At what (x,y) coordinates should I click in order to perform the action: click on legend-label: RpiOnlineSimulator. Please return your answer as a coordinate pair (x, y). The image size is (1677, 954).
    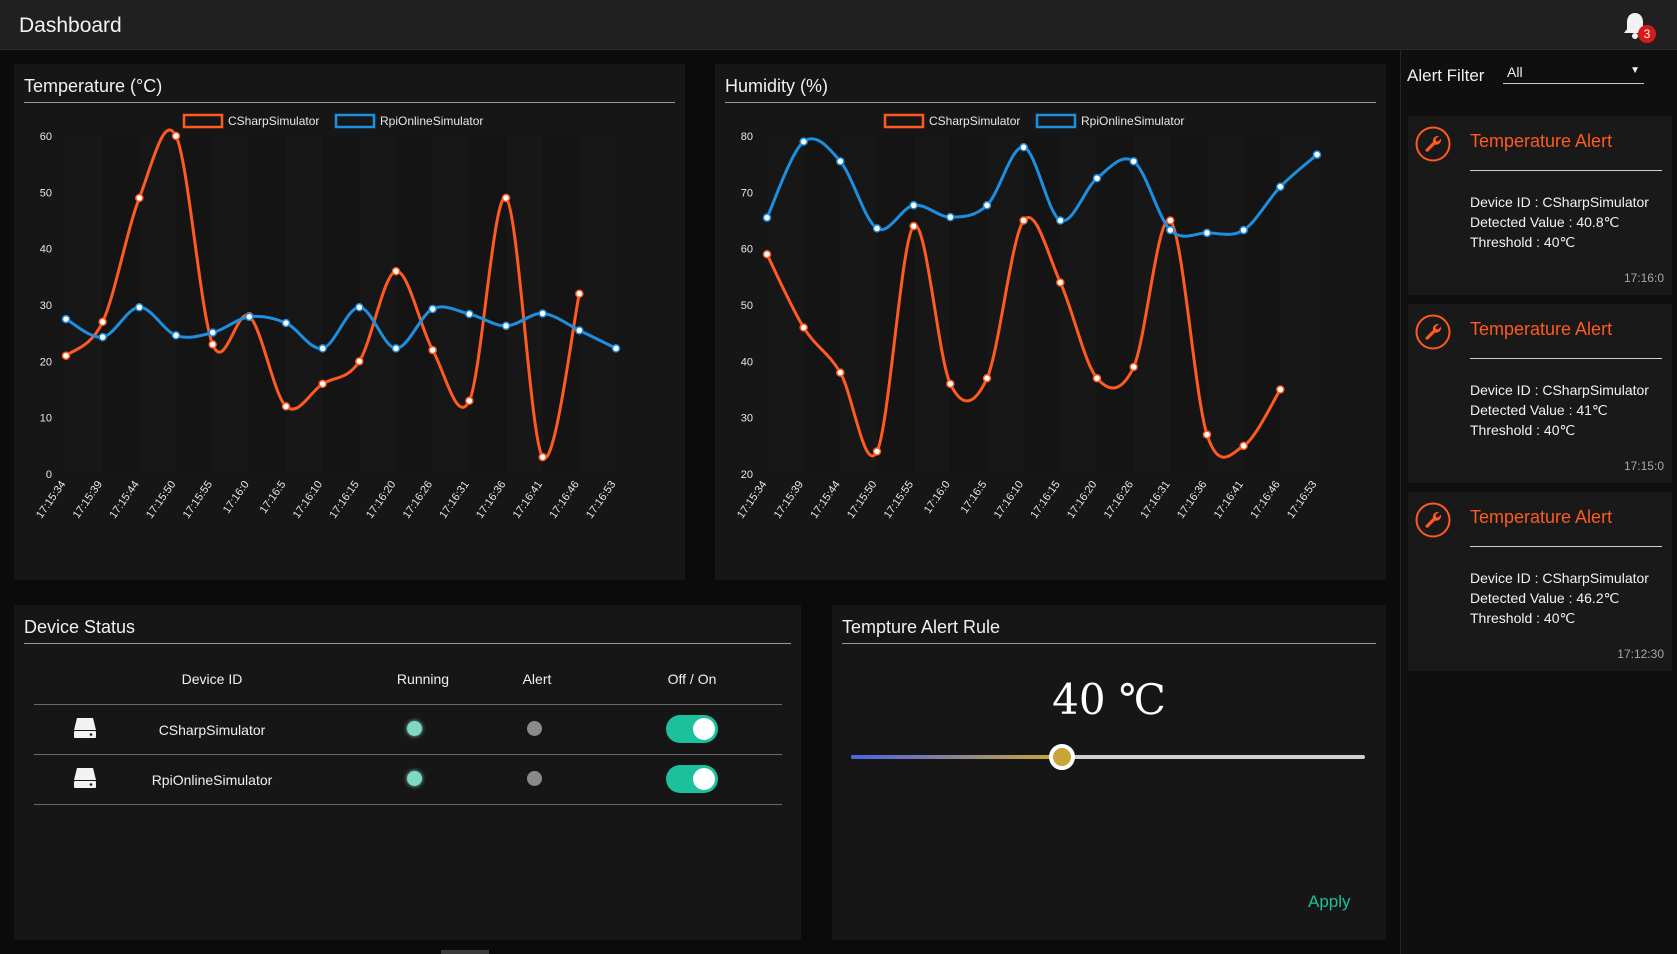
    Looking at the image, I should click on (431, 121).